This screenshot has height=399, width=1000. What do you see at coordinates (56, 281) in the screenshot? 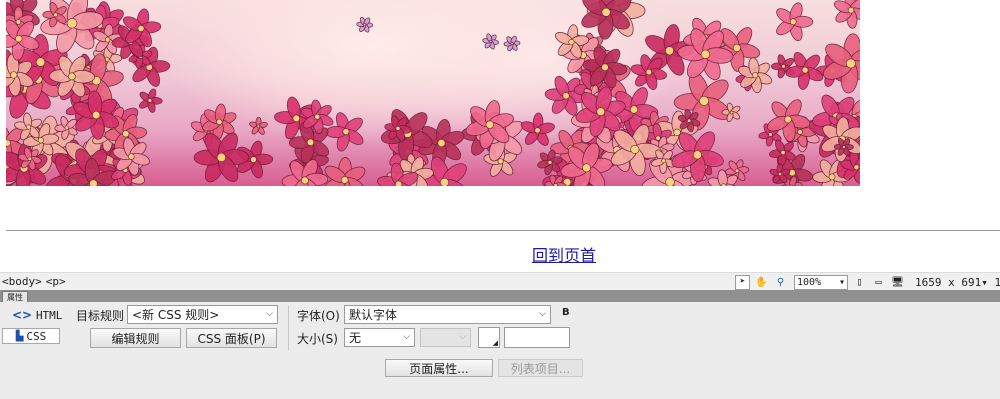
I see `tag-p: <p>` at bounding box center [56, 281].